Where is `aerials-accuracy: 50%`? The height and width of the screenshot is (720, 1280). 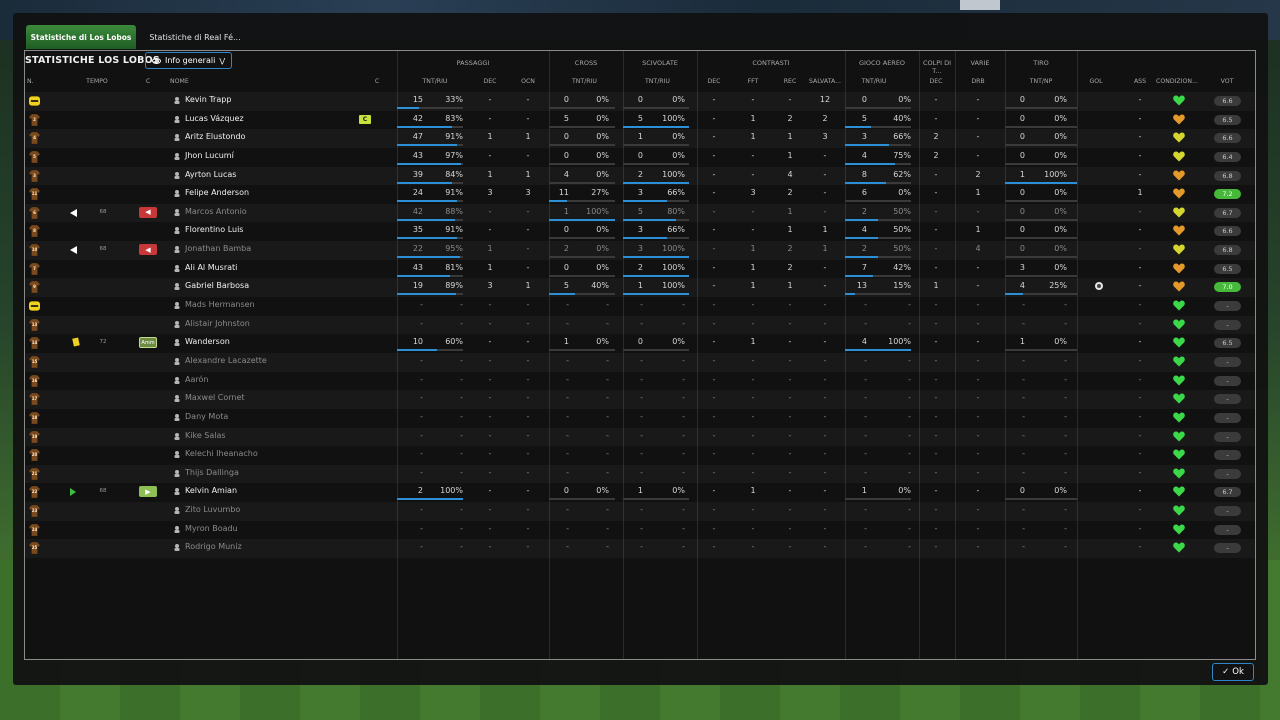
aerials-accuracy: 50% is located at coordinates (902, 230).